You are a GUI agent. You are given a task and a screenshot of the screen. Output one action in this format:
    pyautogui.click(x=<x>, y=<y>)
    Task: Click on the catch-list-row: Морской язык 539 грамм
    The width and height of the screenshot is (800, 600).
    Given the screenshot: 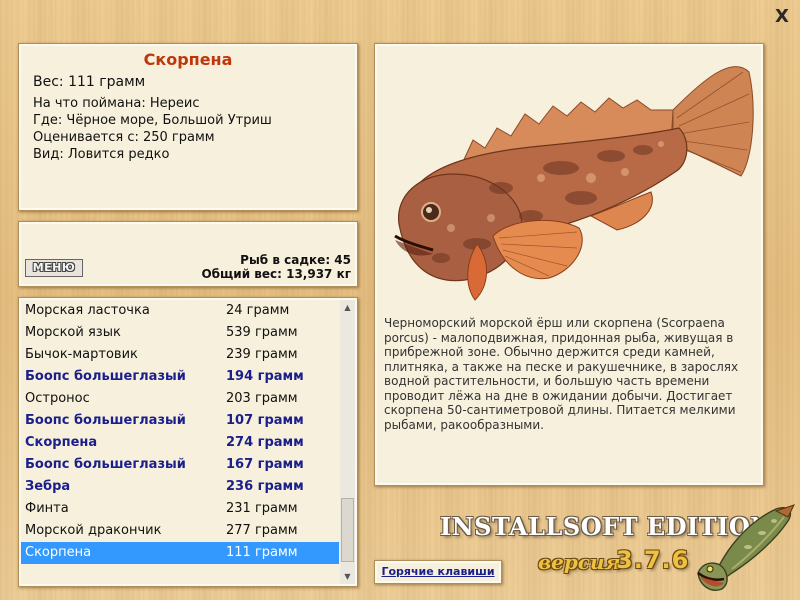 What is the action you would take?
    pyautogui.click(x=180, y=333)
    